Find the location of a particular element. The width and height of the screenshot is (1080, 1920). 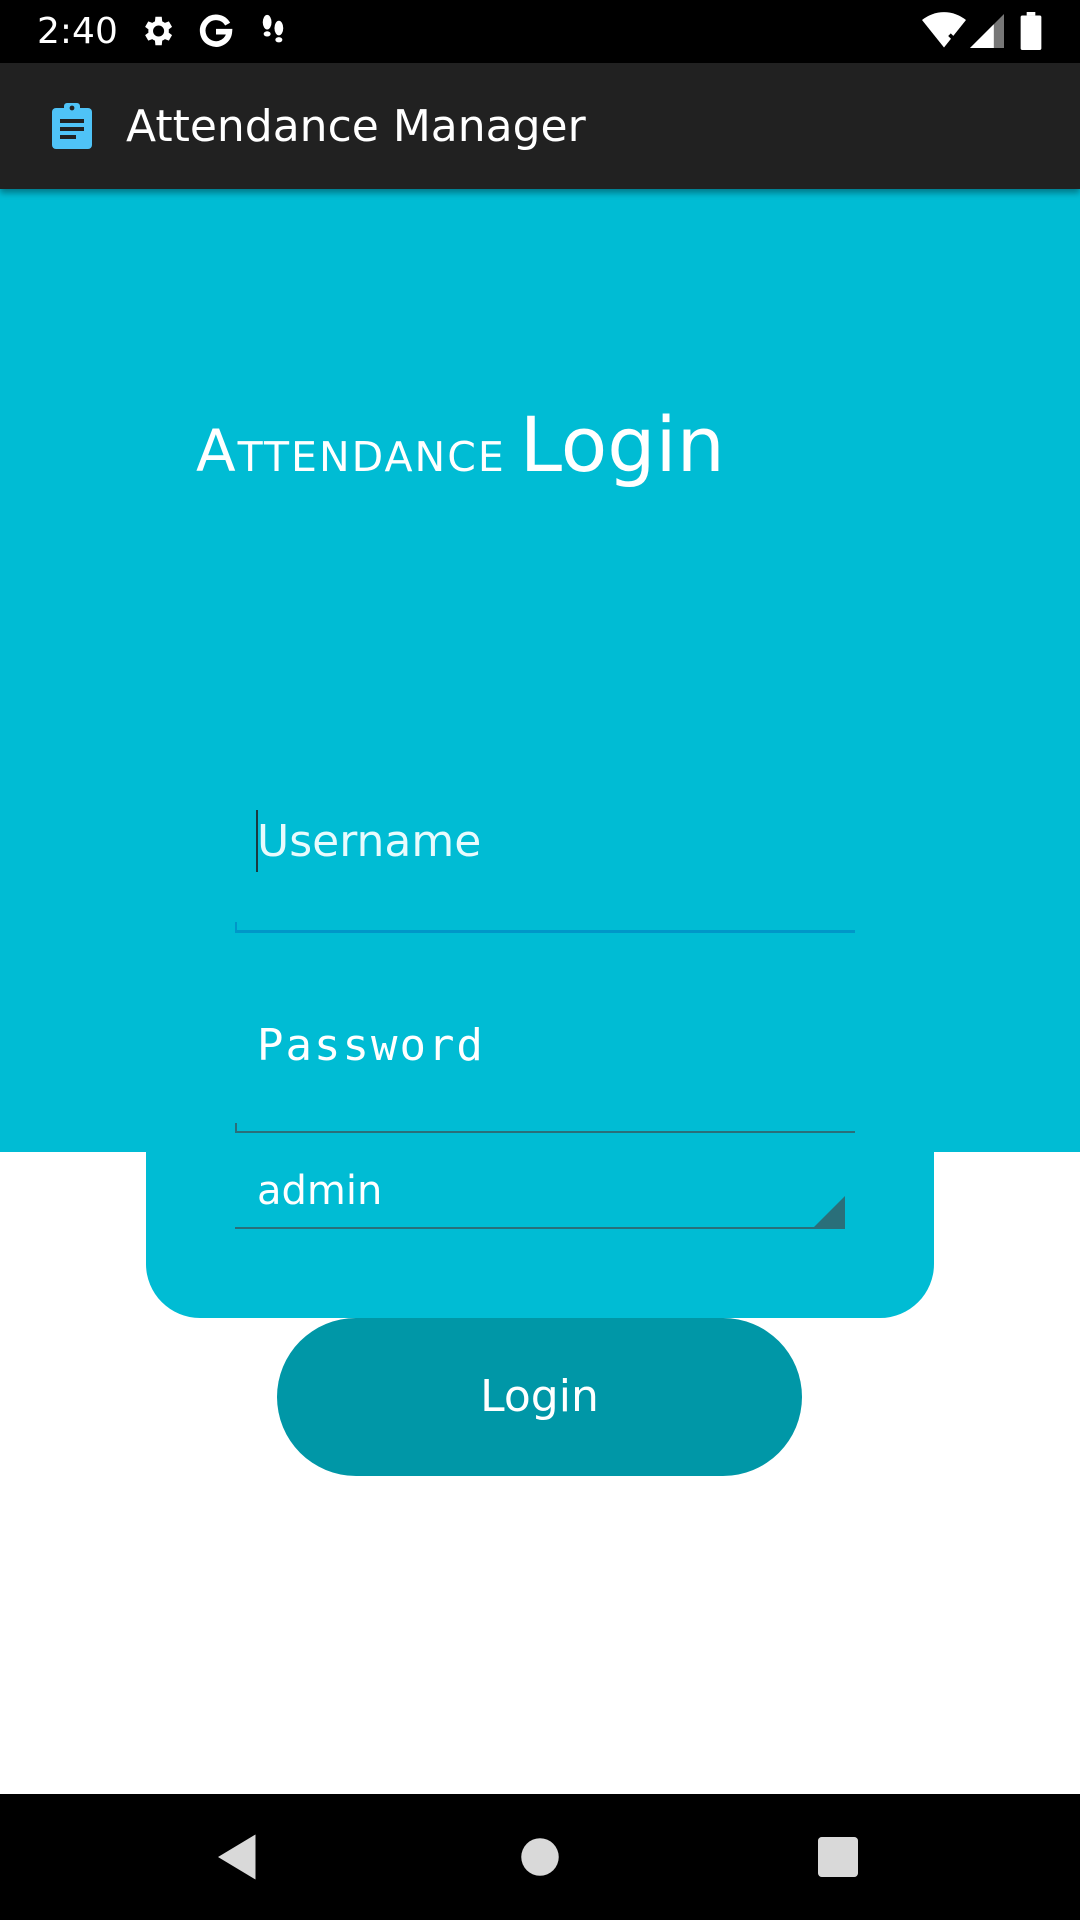

cell-signal-icon is located at coordinates (987, 33).